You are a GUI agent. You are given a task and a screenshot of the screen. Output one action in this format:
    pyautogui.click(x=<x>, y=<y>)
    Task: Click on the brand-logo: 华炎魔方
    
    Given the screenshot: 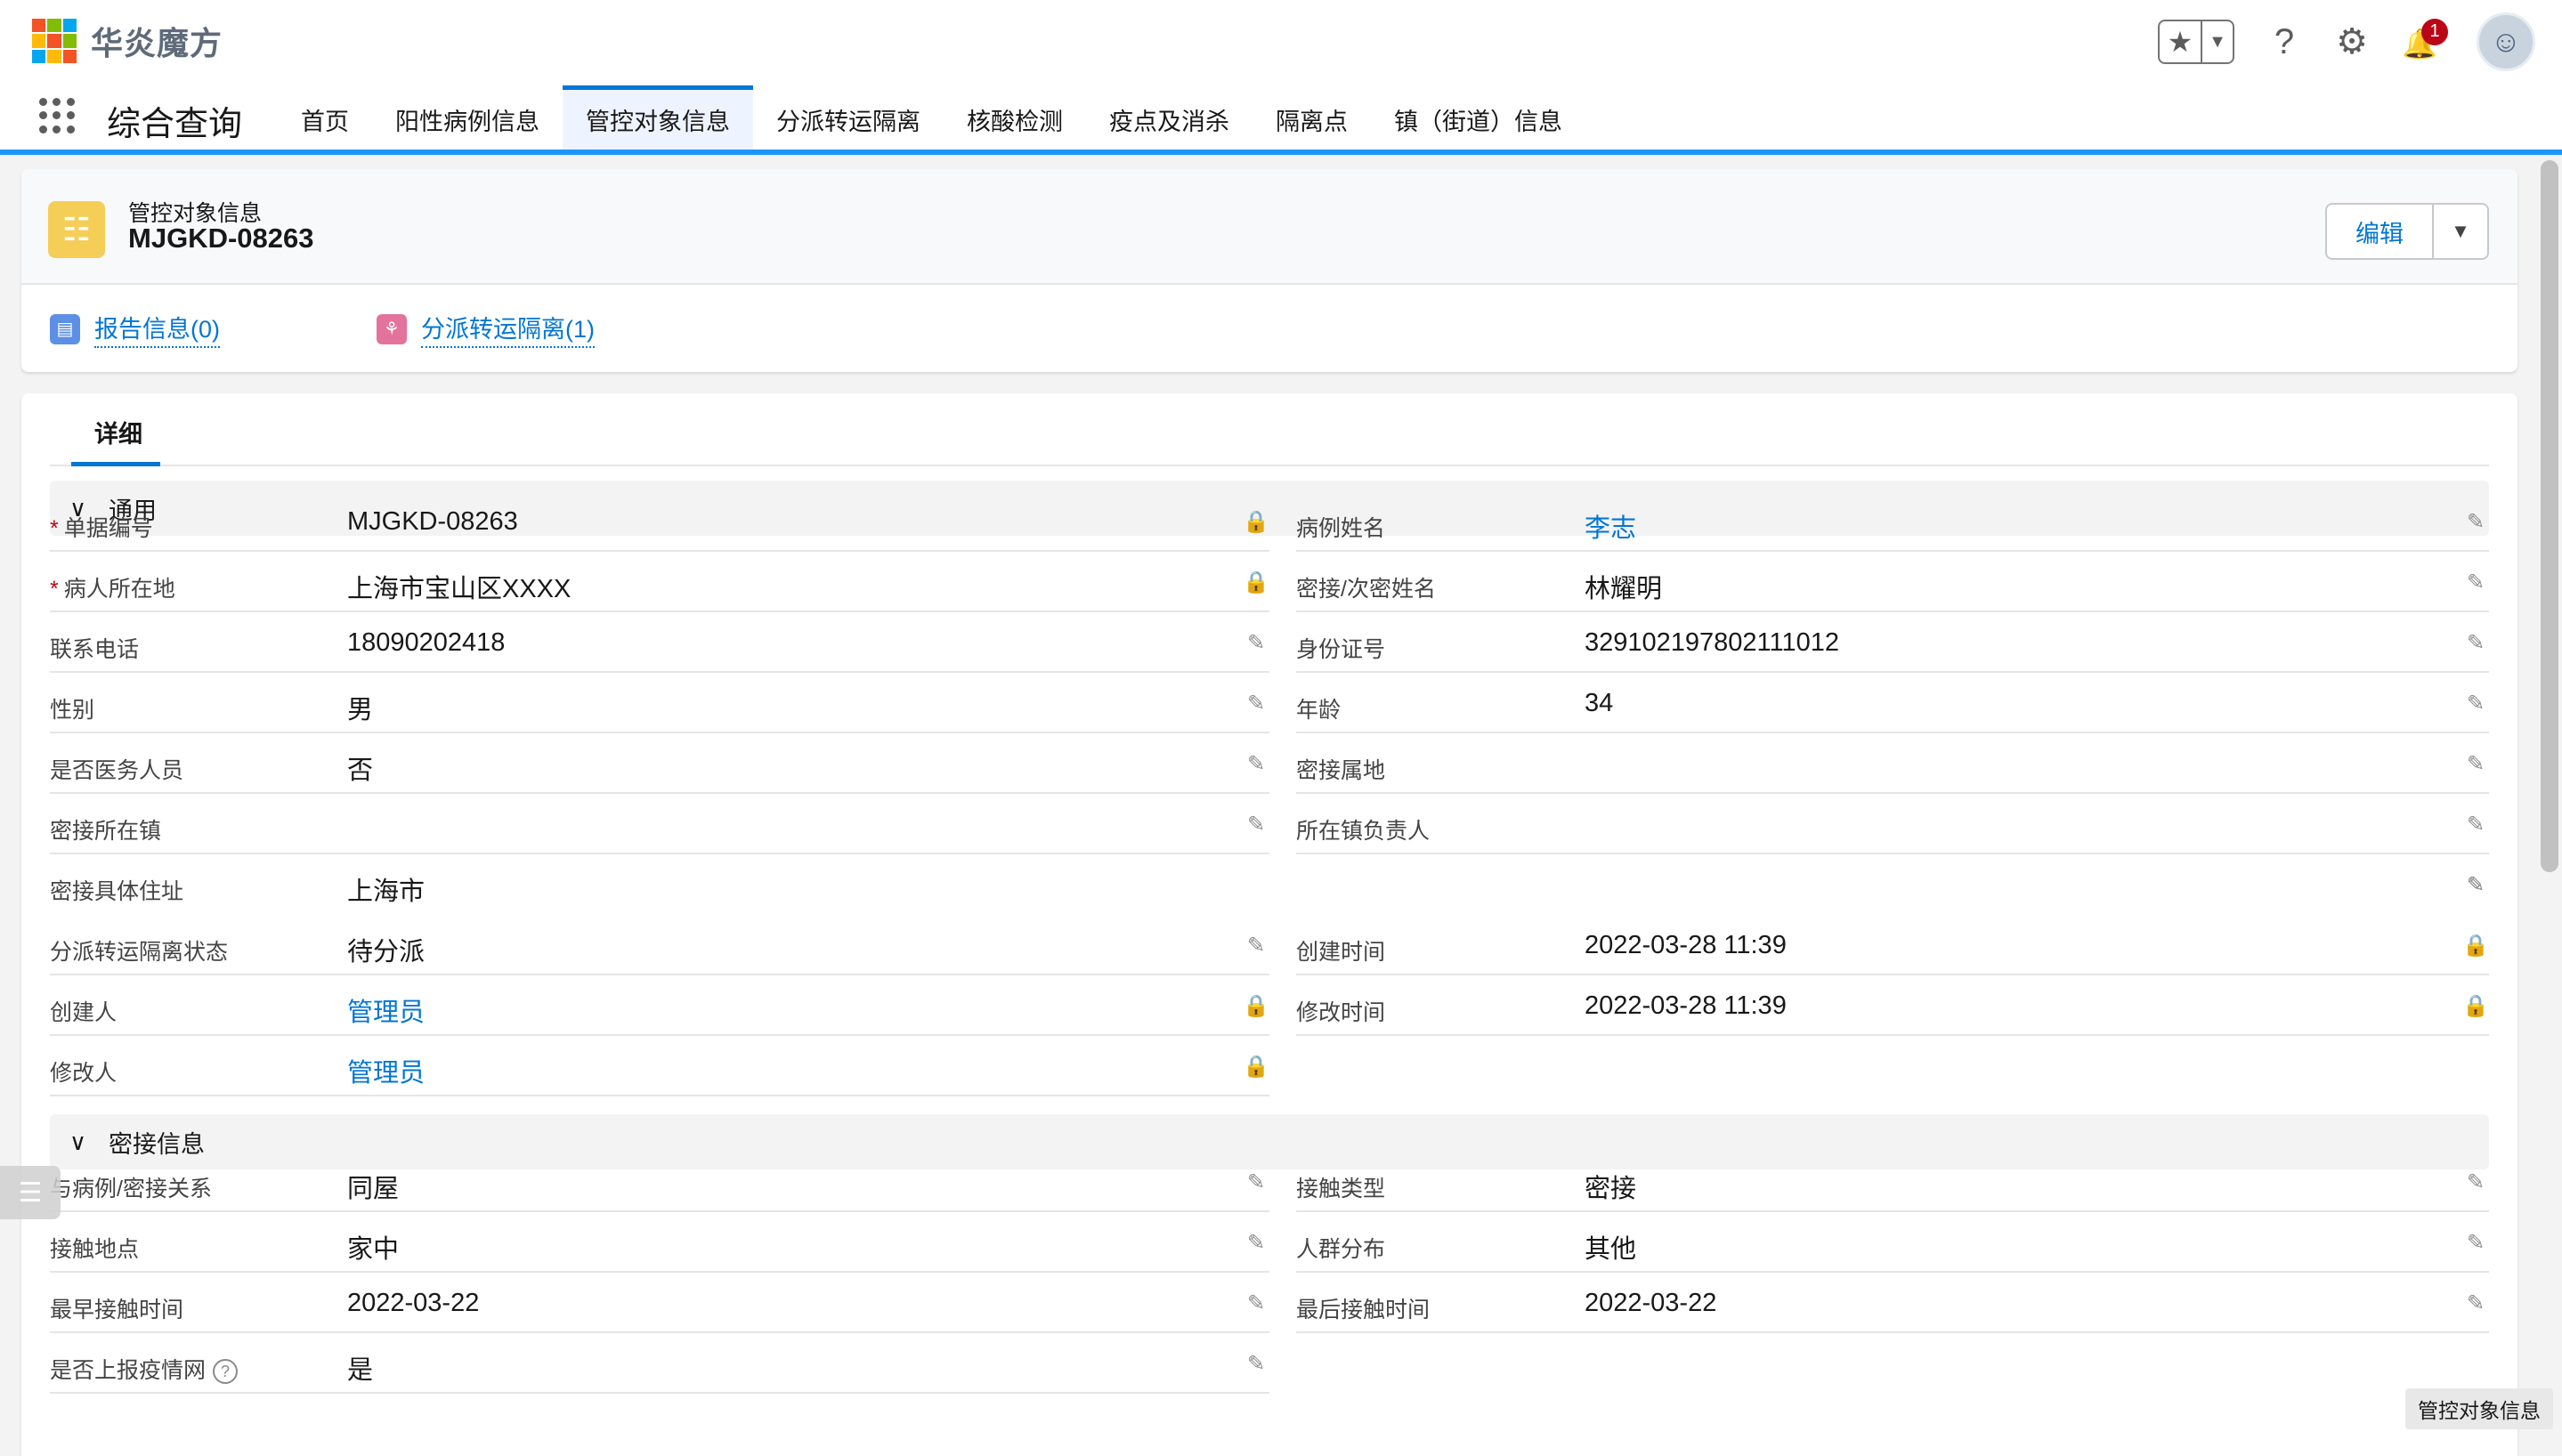 What is the action you would take?
    pyautogui.click(x=127, y=41)
    